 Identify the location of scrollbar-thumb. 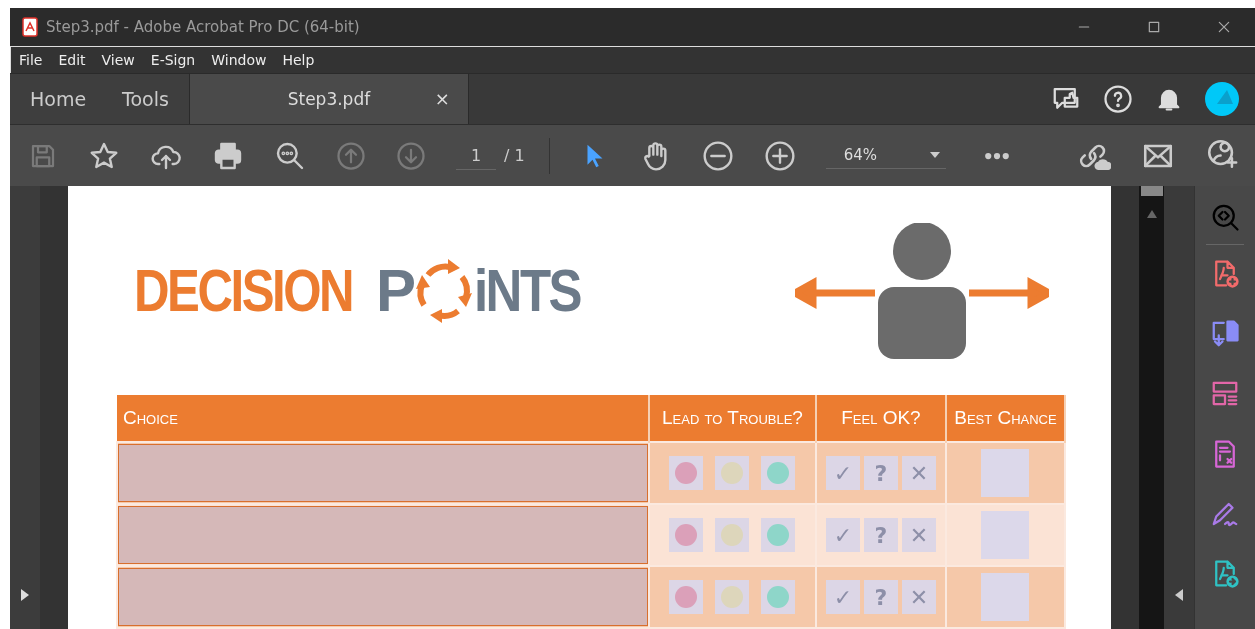
(1151, 191).